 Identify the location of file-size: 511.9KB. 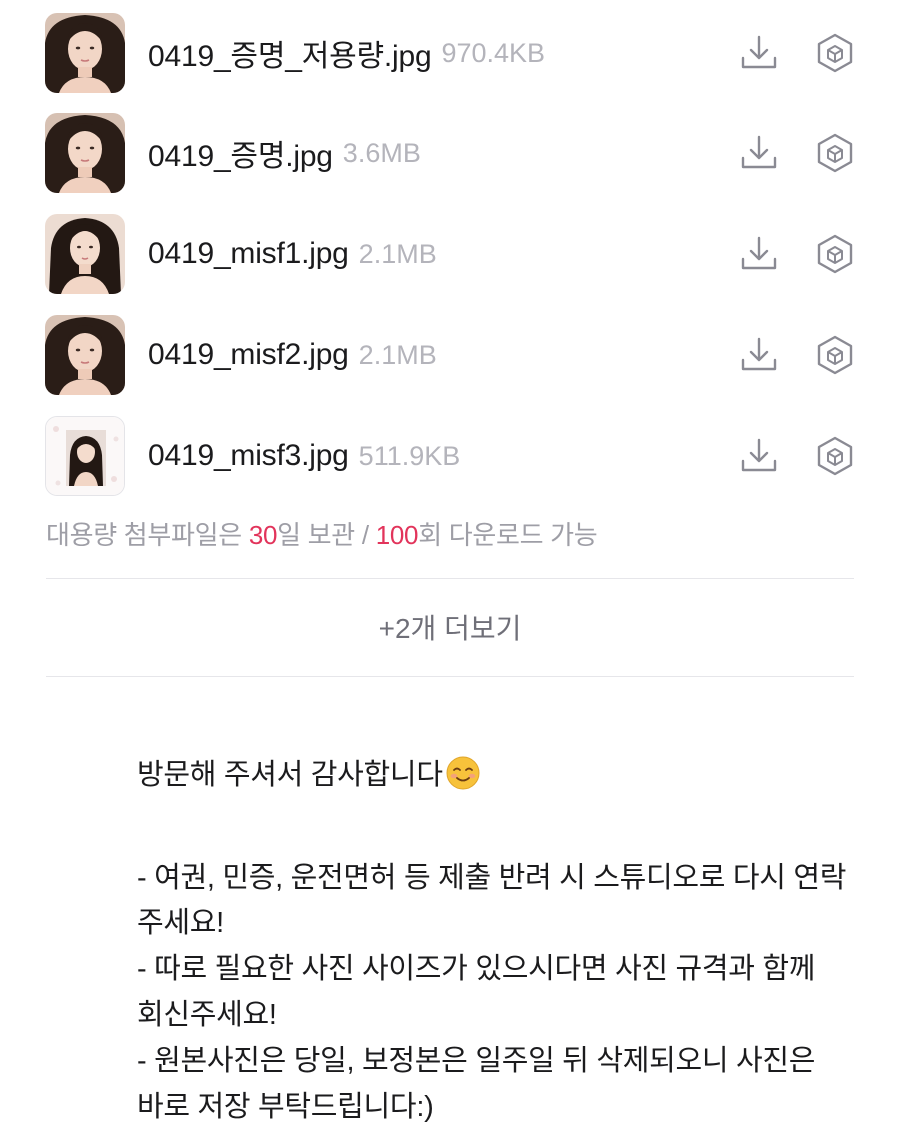
(409, 455).